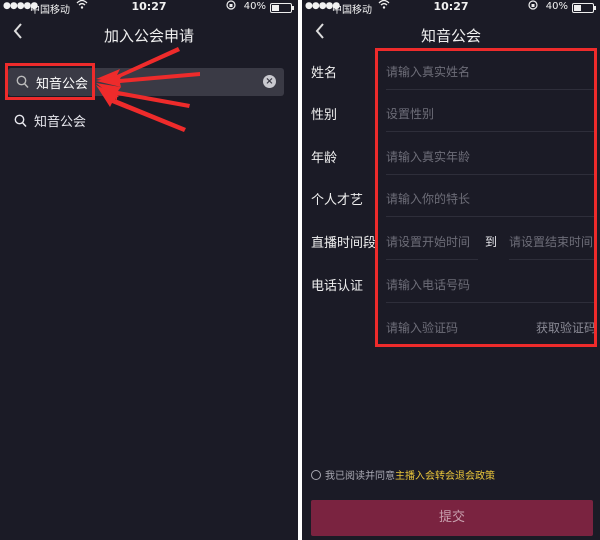 This screenshot has width=600, height=540. Describe the element at coordinates (556, 6) in the screenshot. I see `battery-percent: 40%` at that location.